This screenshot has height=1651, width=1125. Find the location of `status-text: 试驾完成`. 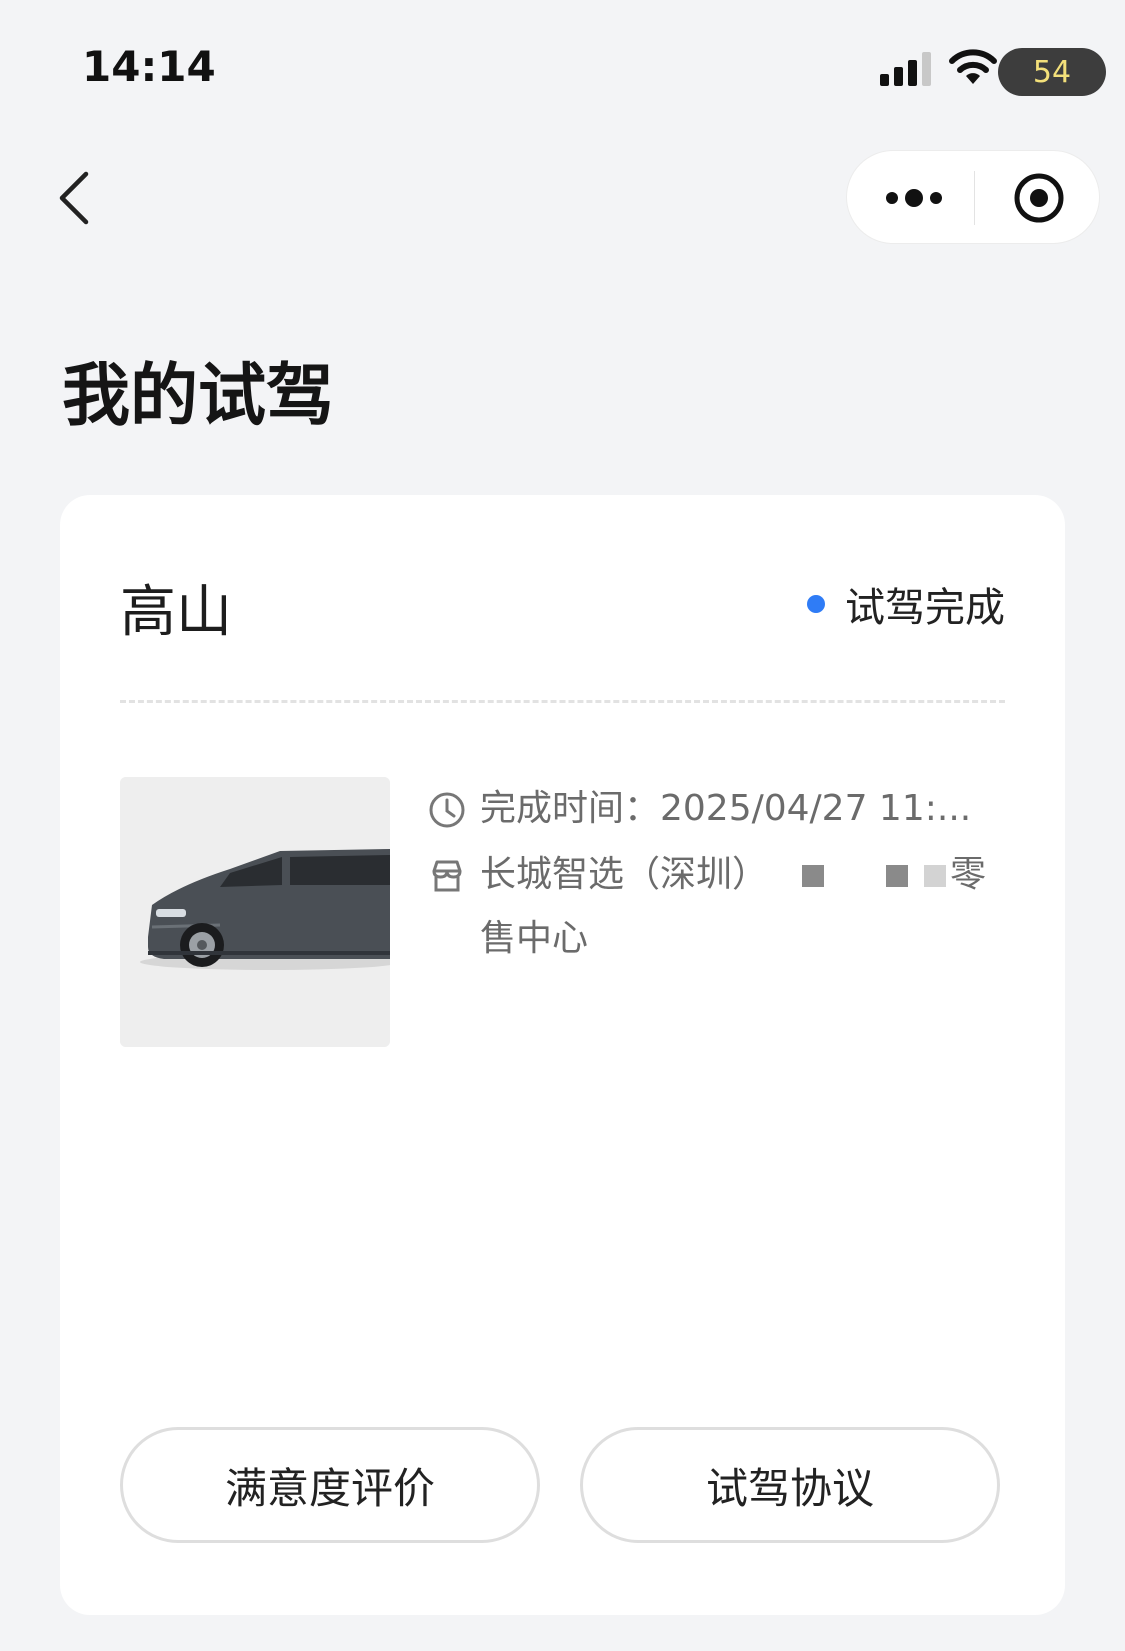

status-text: 试驾完成 is located at coordinates (925, 608).